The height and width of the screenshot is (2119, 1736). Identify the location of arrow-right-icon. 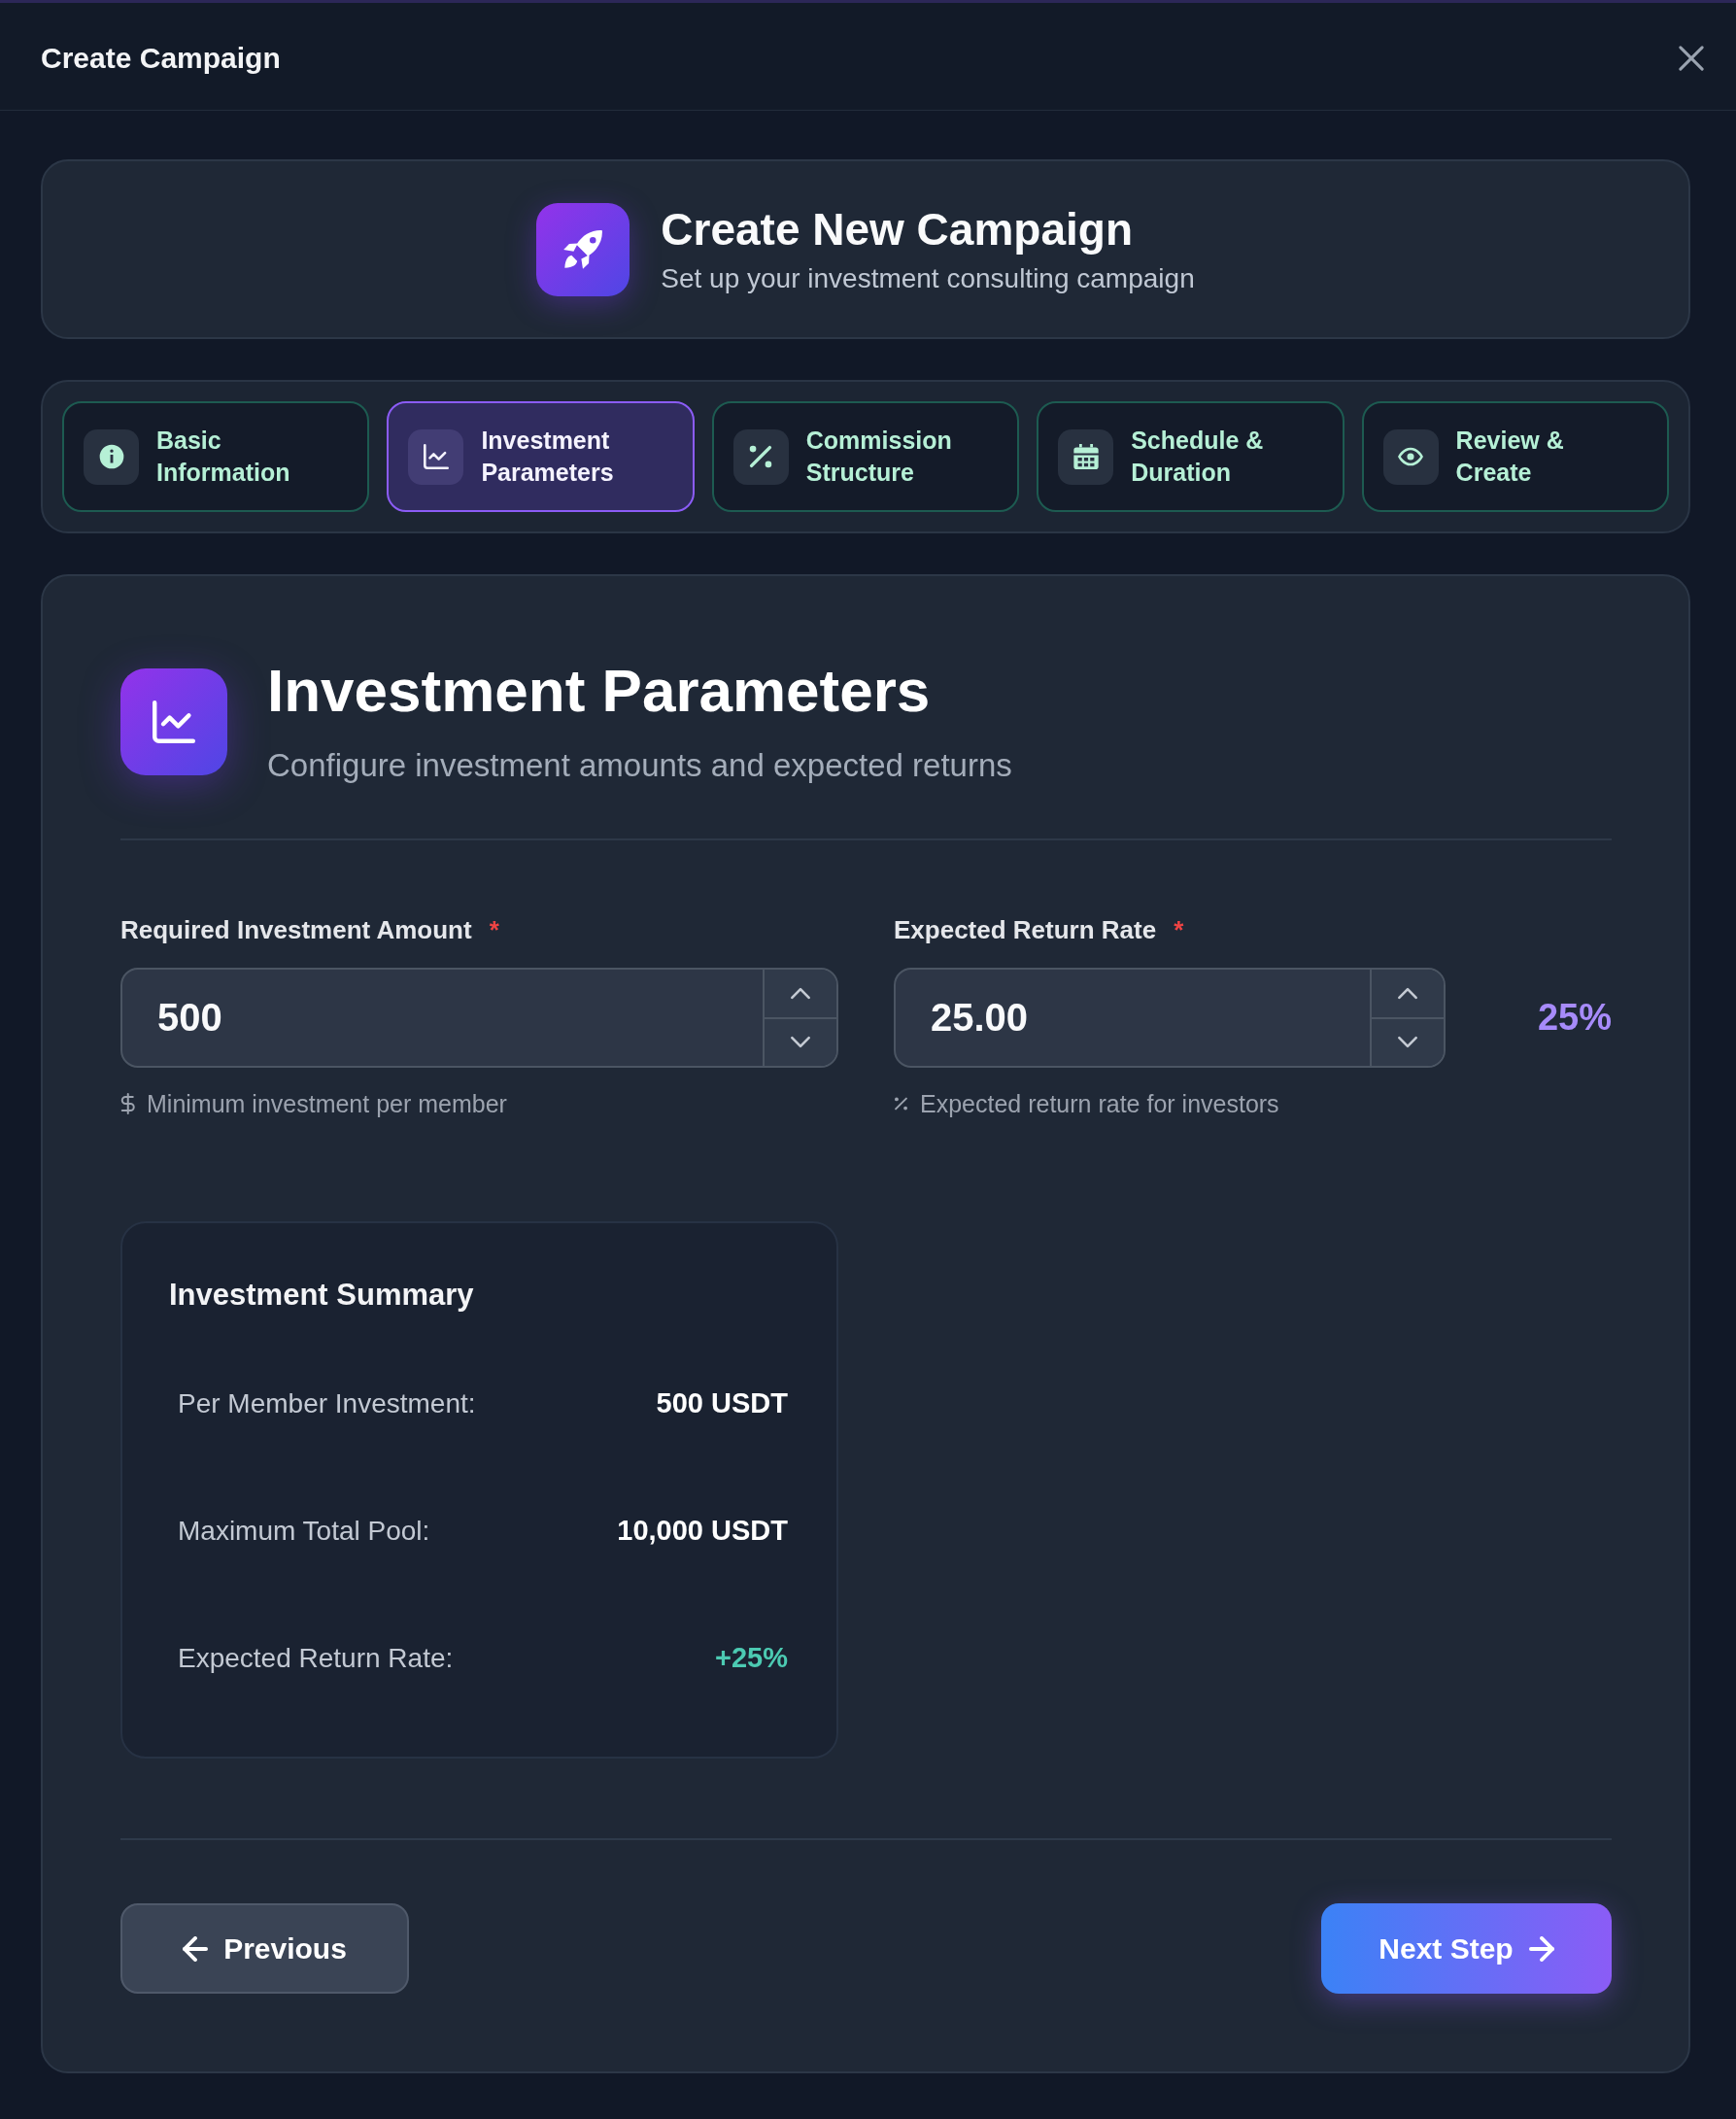
(1541, 1948).